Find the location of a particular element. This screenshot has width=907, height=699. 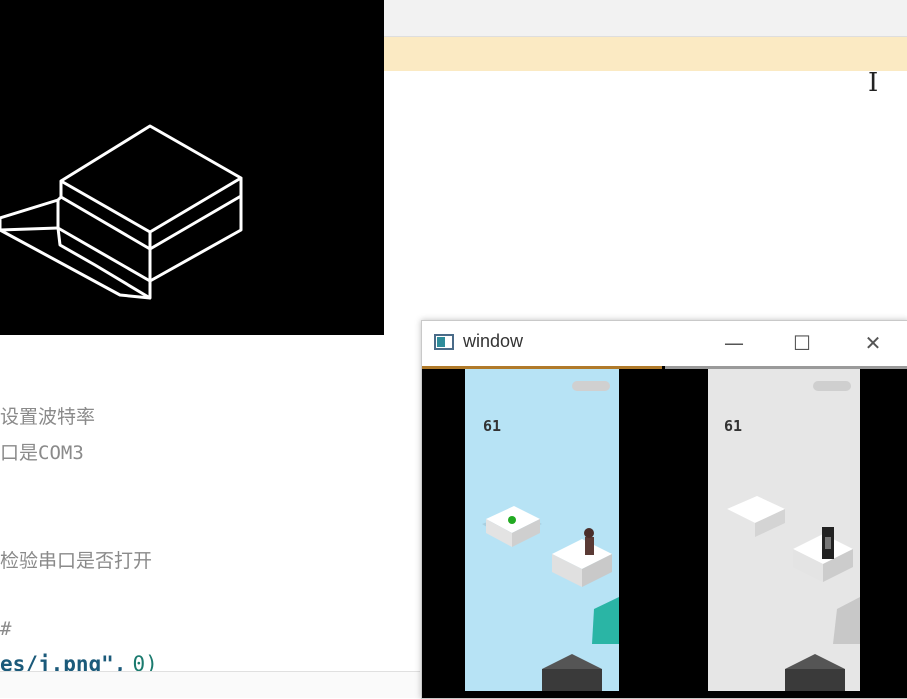

game-frame-processed: 61 is located at coordinates (786, 528).